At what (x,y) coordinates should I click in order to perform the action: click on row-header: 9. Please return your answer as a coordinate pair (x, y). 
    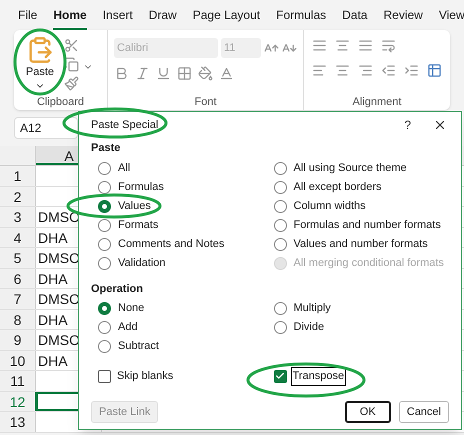
    Looking at the image, I should click on (18, 340).